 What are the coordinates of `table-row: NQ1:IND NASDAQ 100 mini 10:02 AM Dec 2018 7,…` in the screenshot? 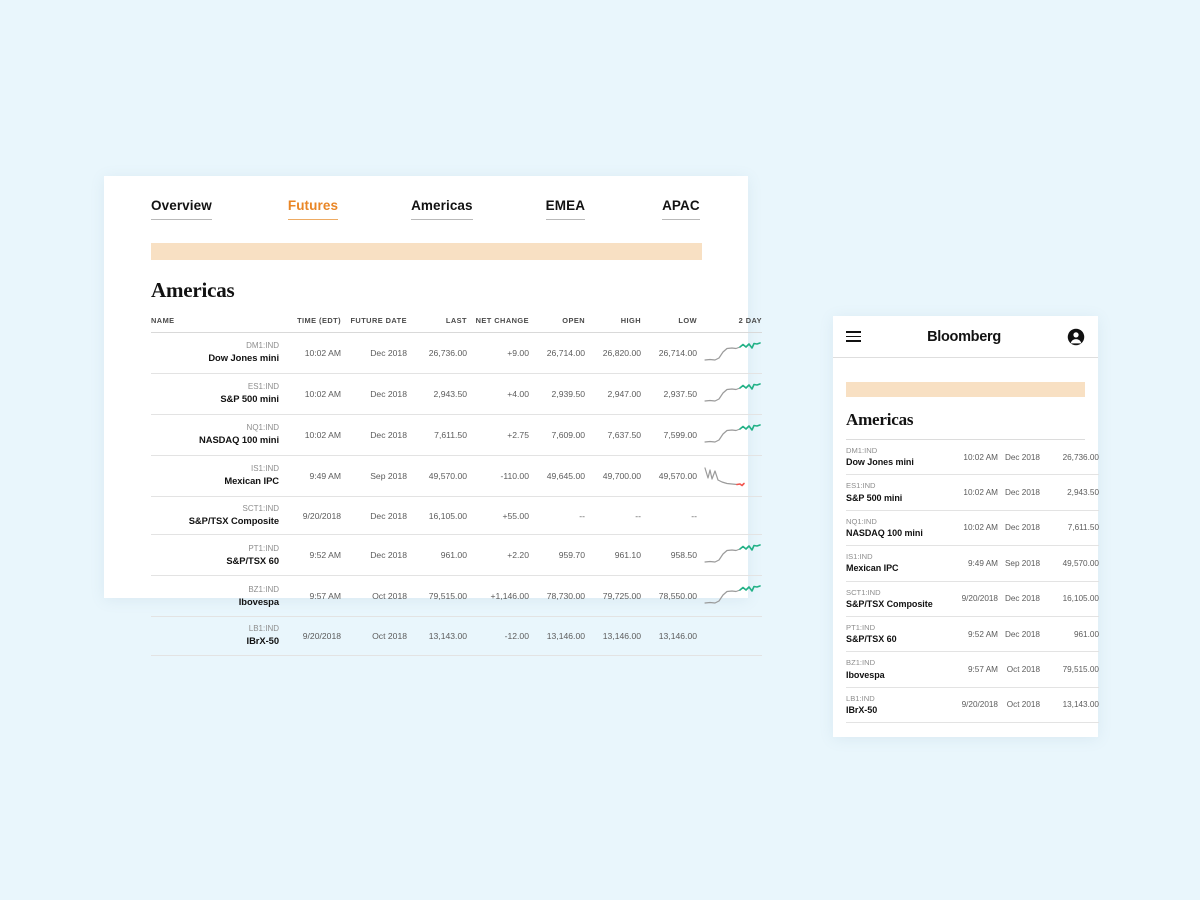 It's located at (456, 435).